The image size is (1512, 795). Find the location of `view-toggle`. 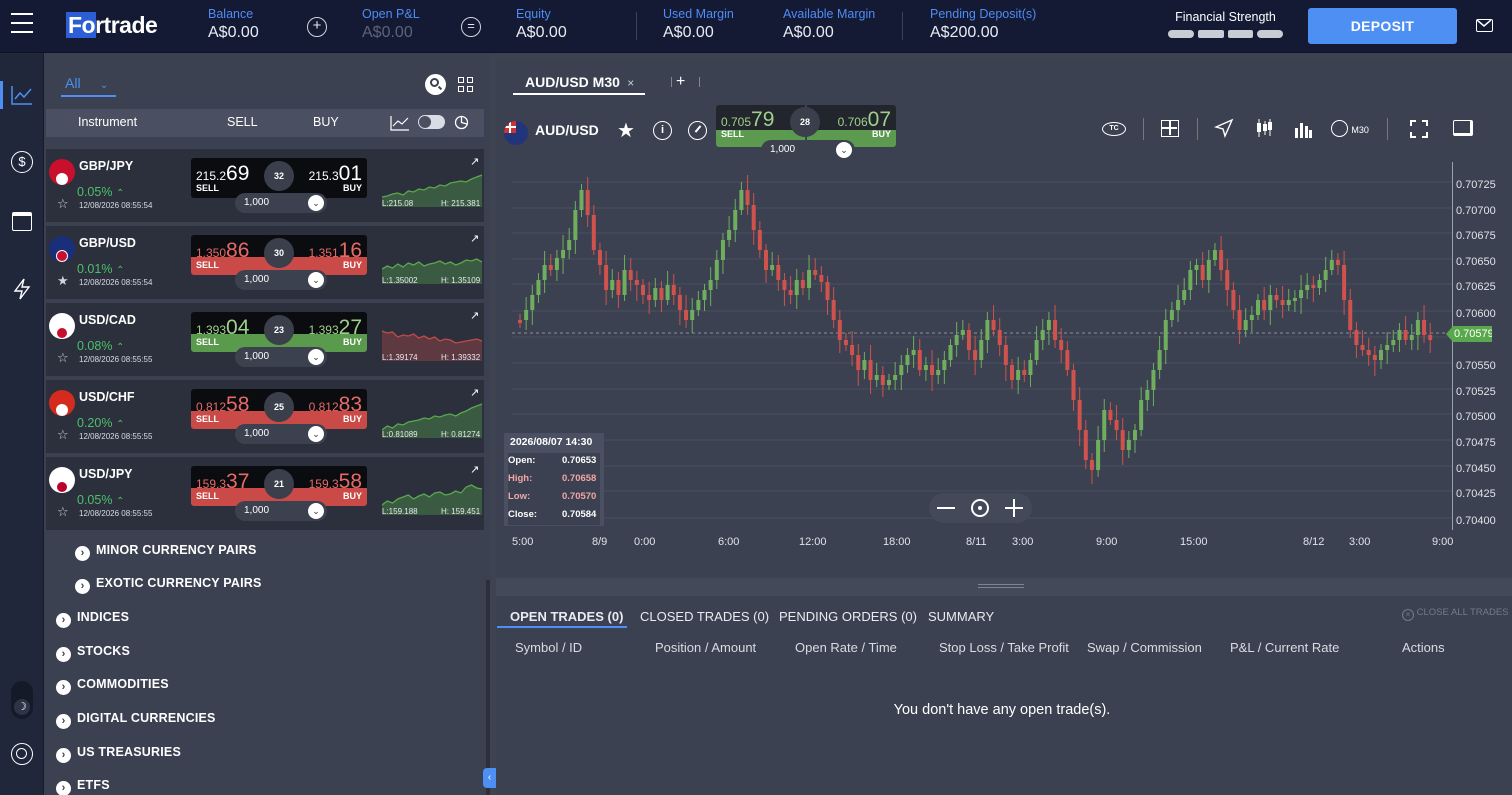

view-toggle is located at coordinates (431, 122).